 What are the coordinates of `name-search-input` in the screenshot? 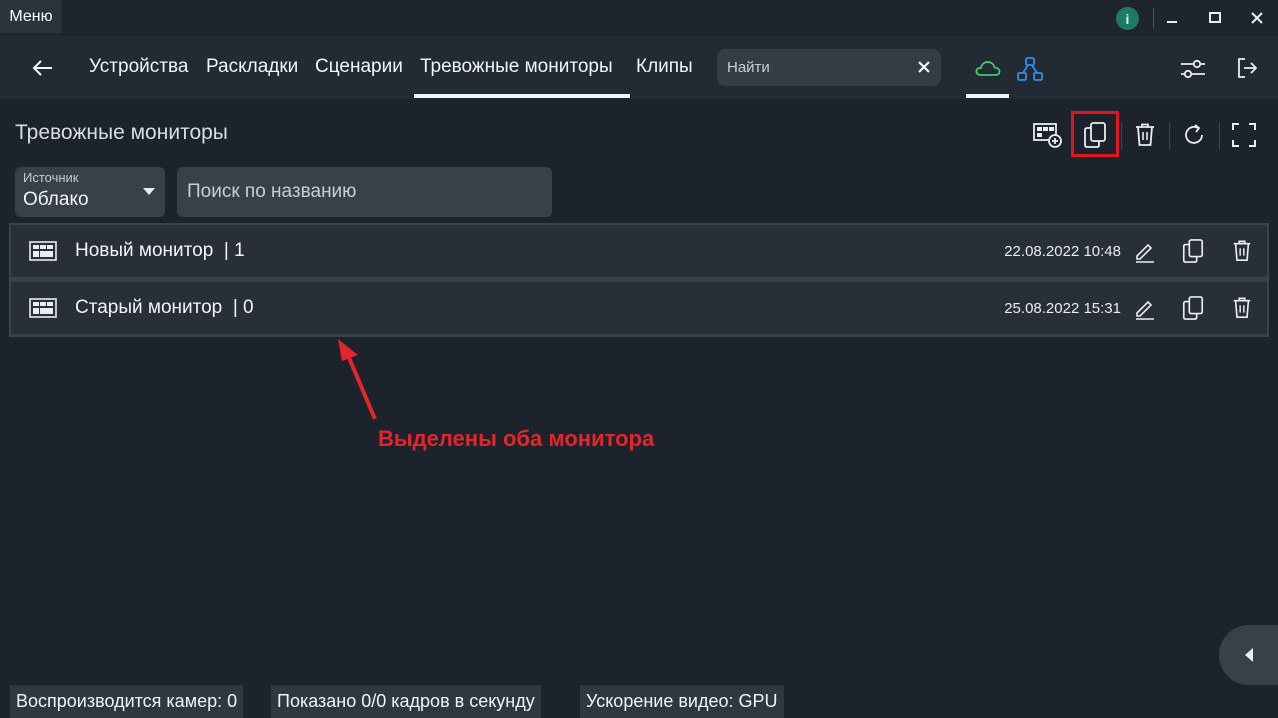 It's located at (364, 192).